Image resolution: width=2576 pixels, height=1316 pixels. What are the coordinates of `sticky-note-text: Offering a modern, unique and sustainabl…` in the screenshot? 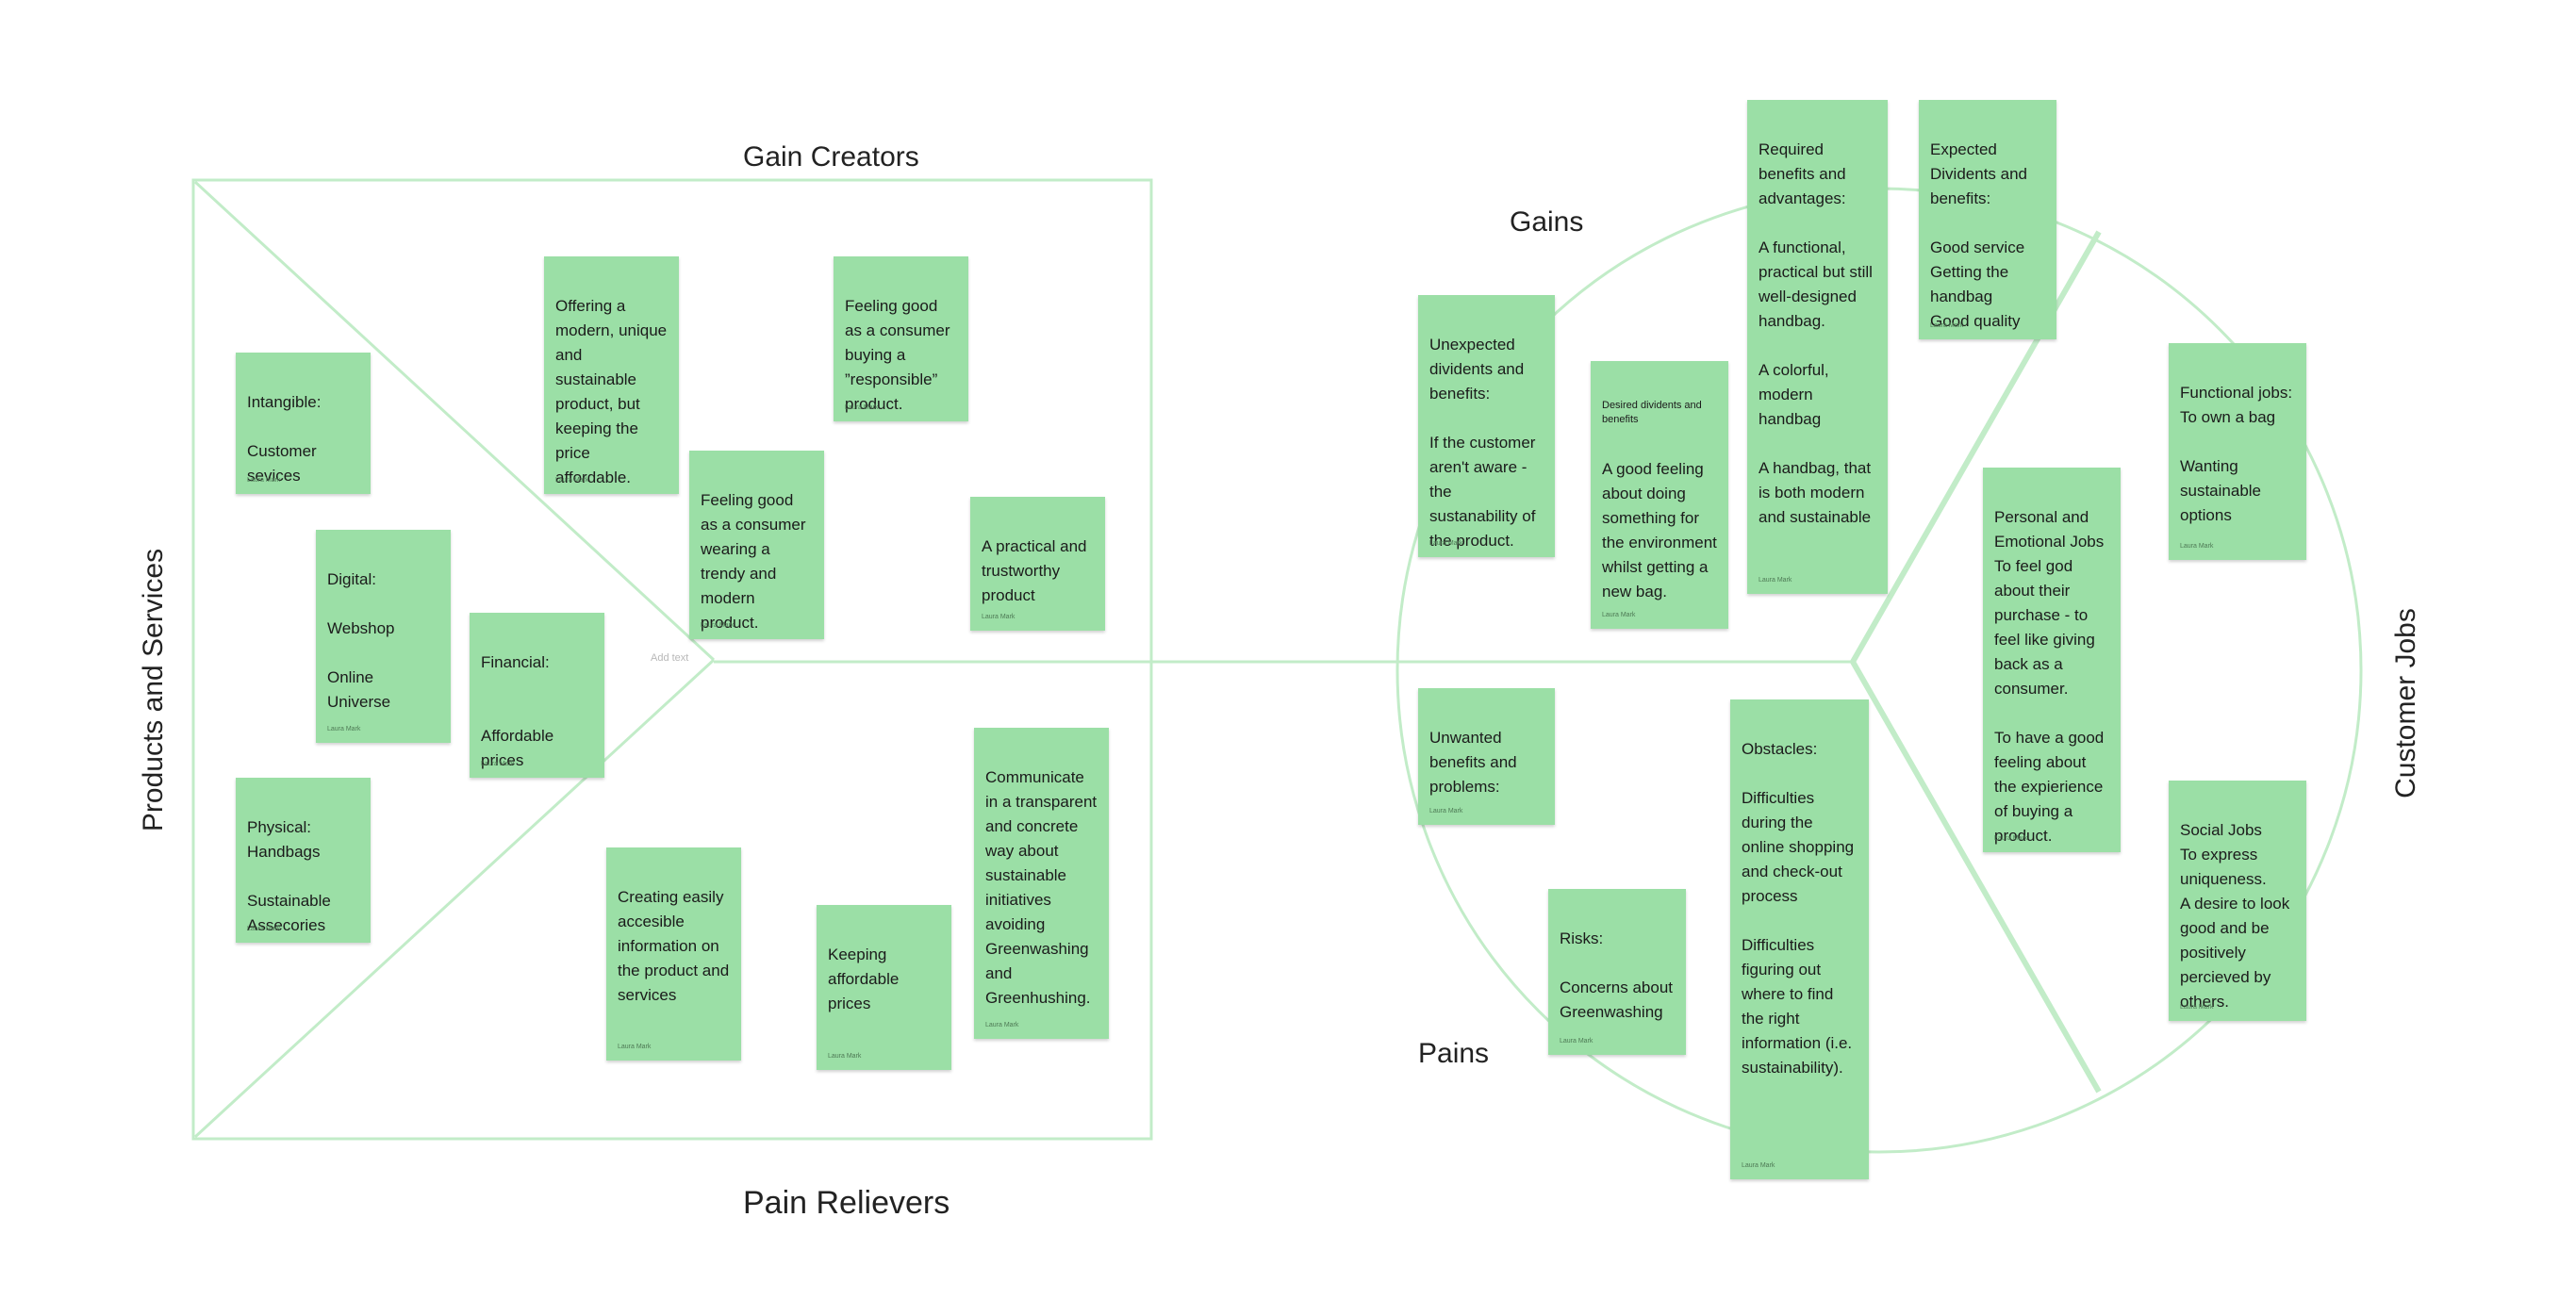 It's located at (611, 391).